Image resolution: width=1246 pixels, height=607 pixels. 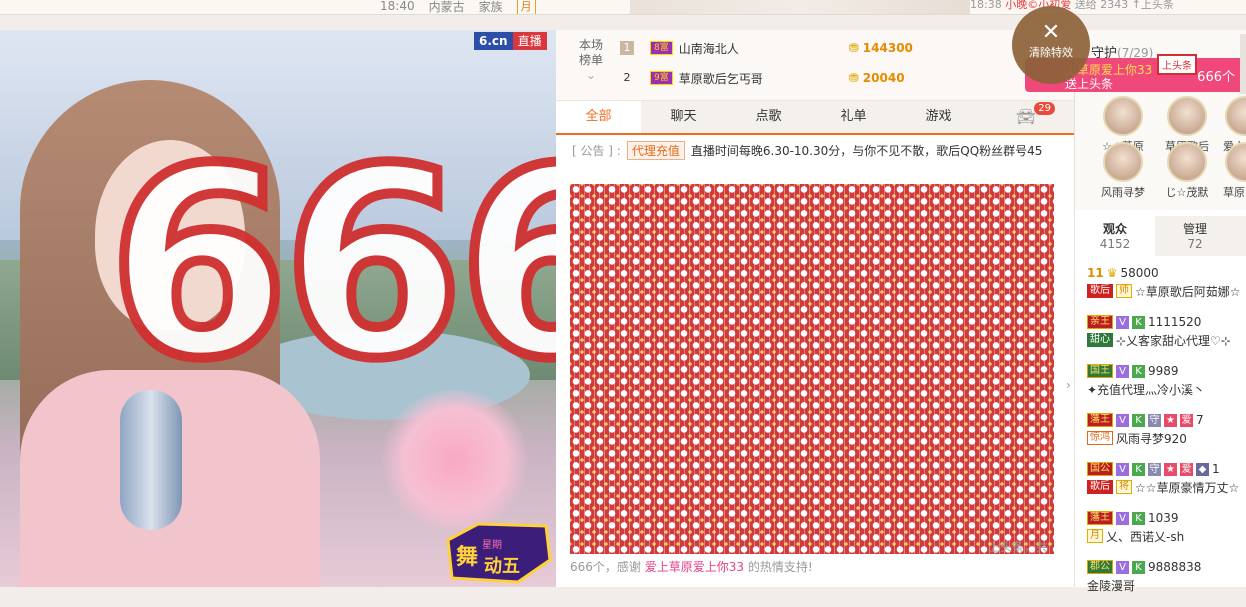 I want to click on rank-badge: 国王, so click(x=1100, y=371).